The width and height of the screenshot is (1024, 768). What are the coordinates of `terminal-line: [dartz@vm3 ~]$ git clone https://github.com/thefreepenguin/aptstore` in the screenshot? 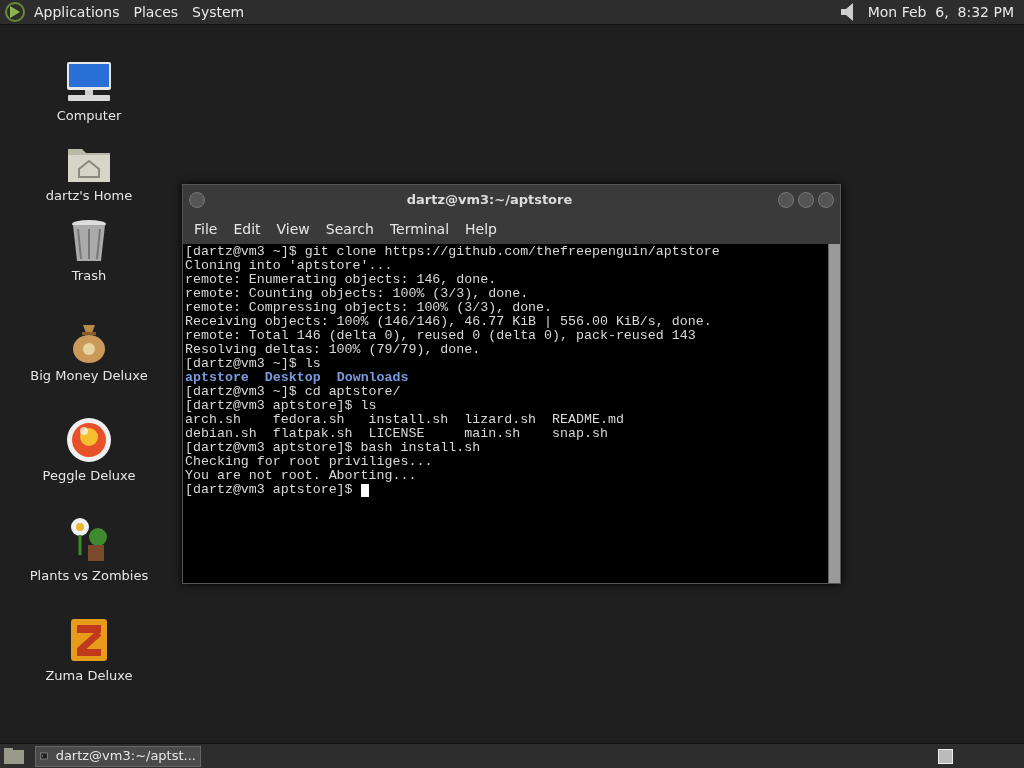 It's located at (452, 252).